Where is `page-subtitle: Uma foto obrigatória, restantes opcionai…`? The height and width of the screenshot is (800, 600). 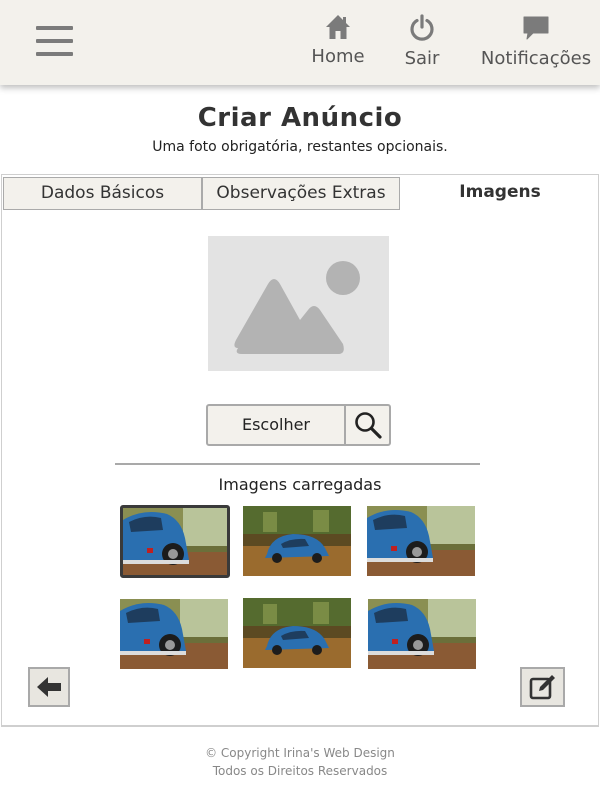
page-subtitle: Uma foto obrigatória, restantes opcionai… is located at coordinates (300, 147).